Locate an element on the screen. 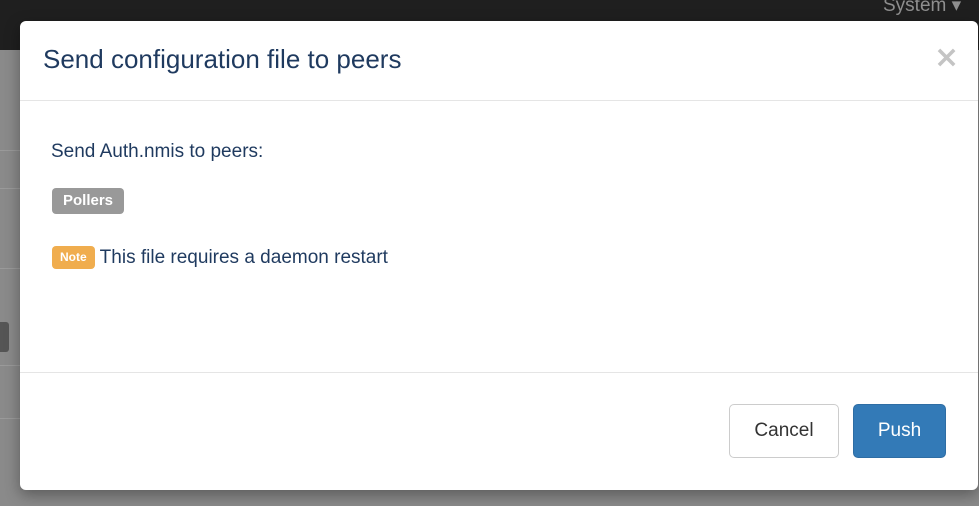 Image resolution: width=979 pixels, height=506 pixels. system-menu: System ▾ is located at coordinates (922, 8).